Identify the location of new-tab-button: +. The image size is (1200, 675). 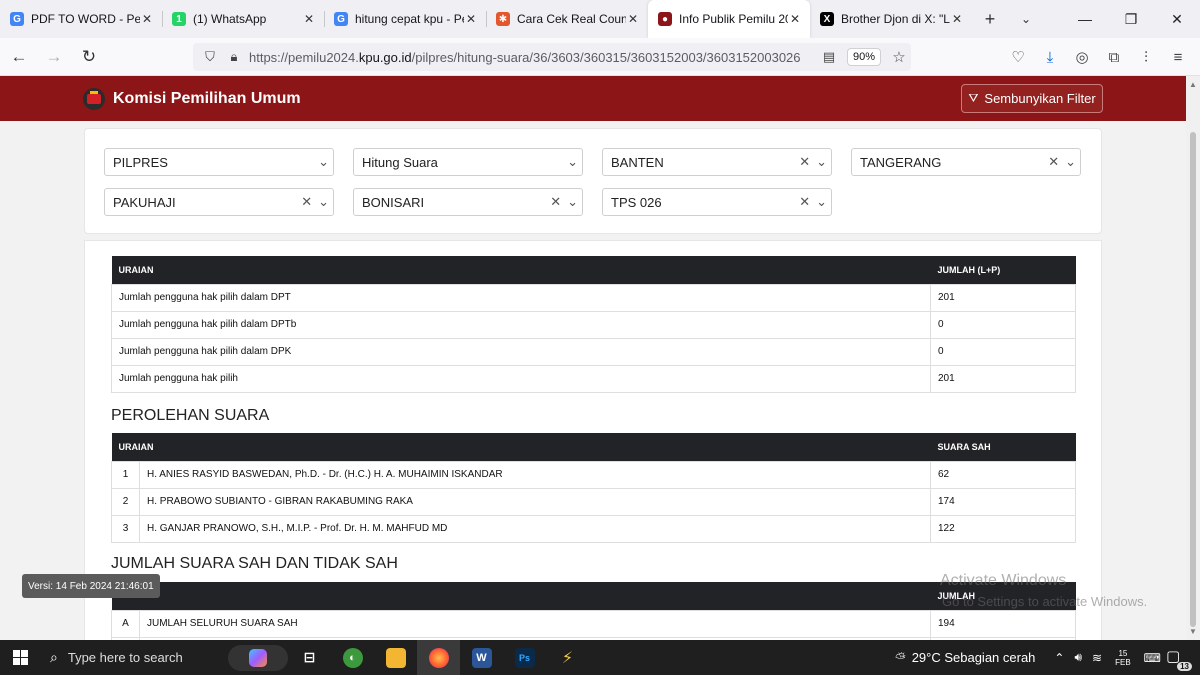
(990, 19).